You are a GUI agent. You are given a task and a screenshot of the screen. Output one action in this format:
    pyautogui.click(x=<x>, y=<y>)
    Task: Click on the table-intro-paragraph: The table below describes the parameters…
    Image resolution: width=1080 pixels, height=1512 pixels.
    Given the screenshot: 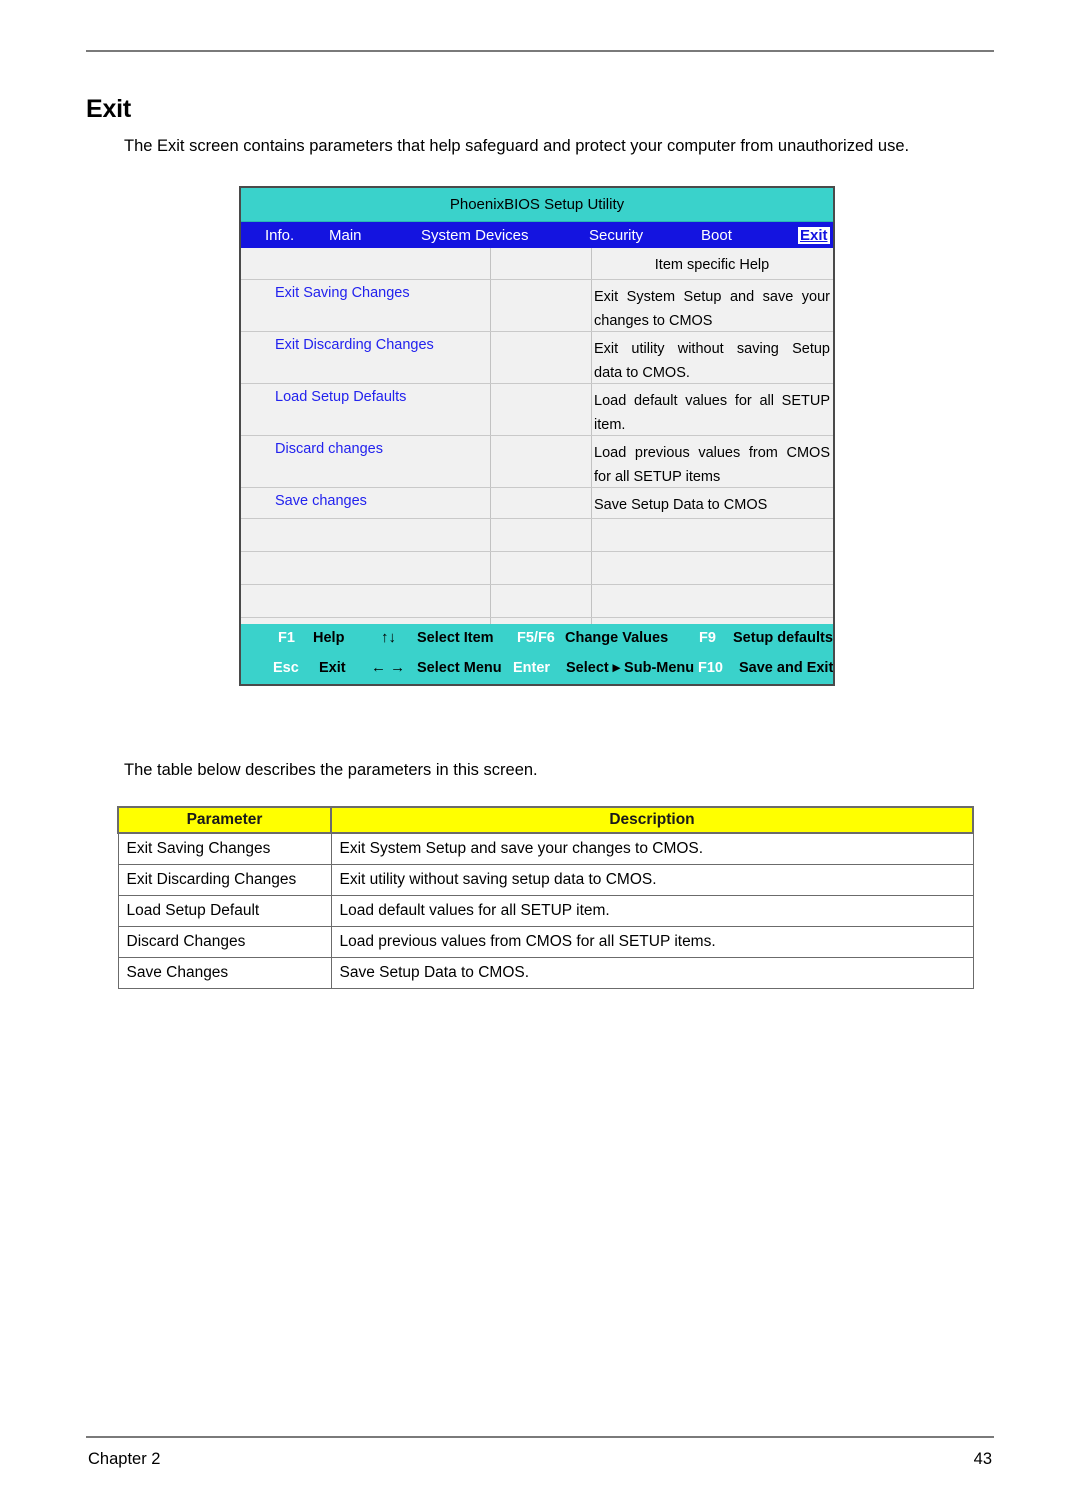 What is the action you would take?
    pyautogui.click(x=331, y=769)
    